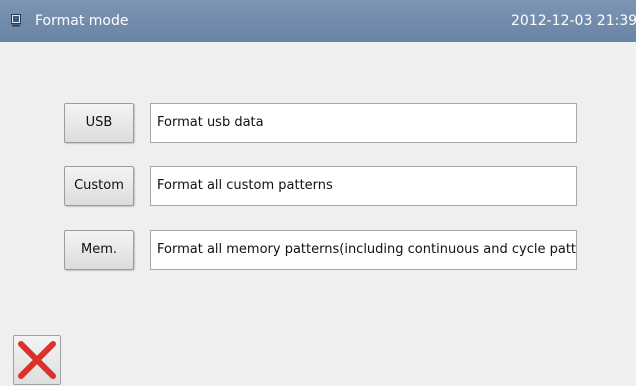  I want to click on memory-format-button: Mem., so click(99, 250).